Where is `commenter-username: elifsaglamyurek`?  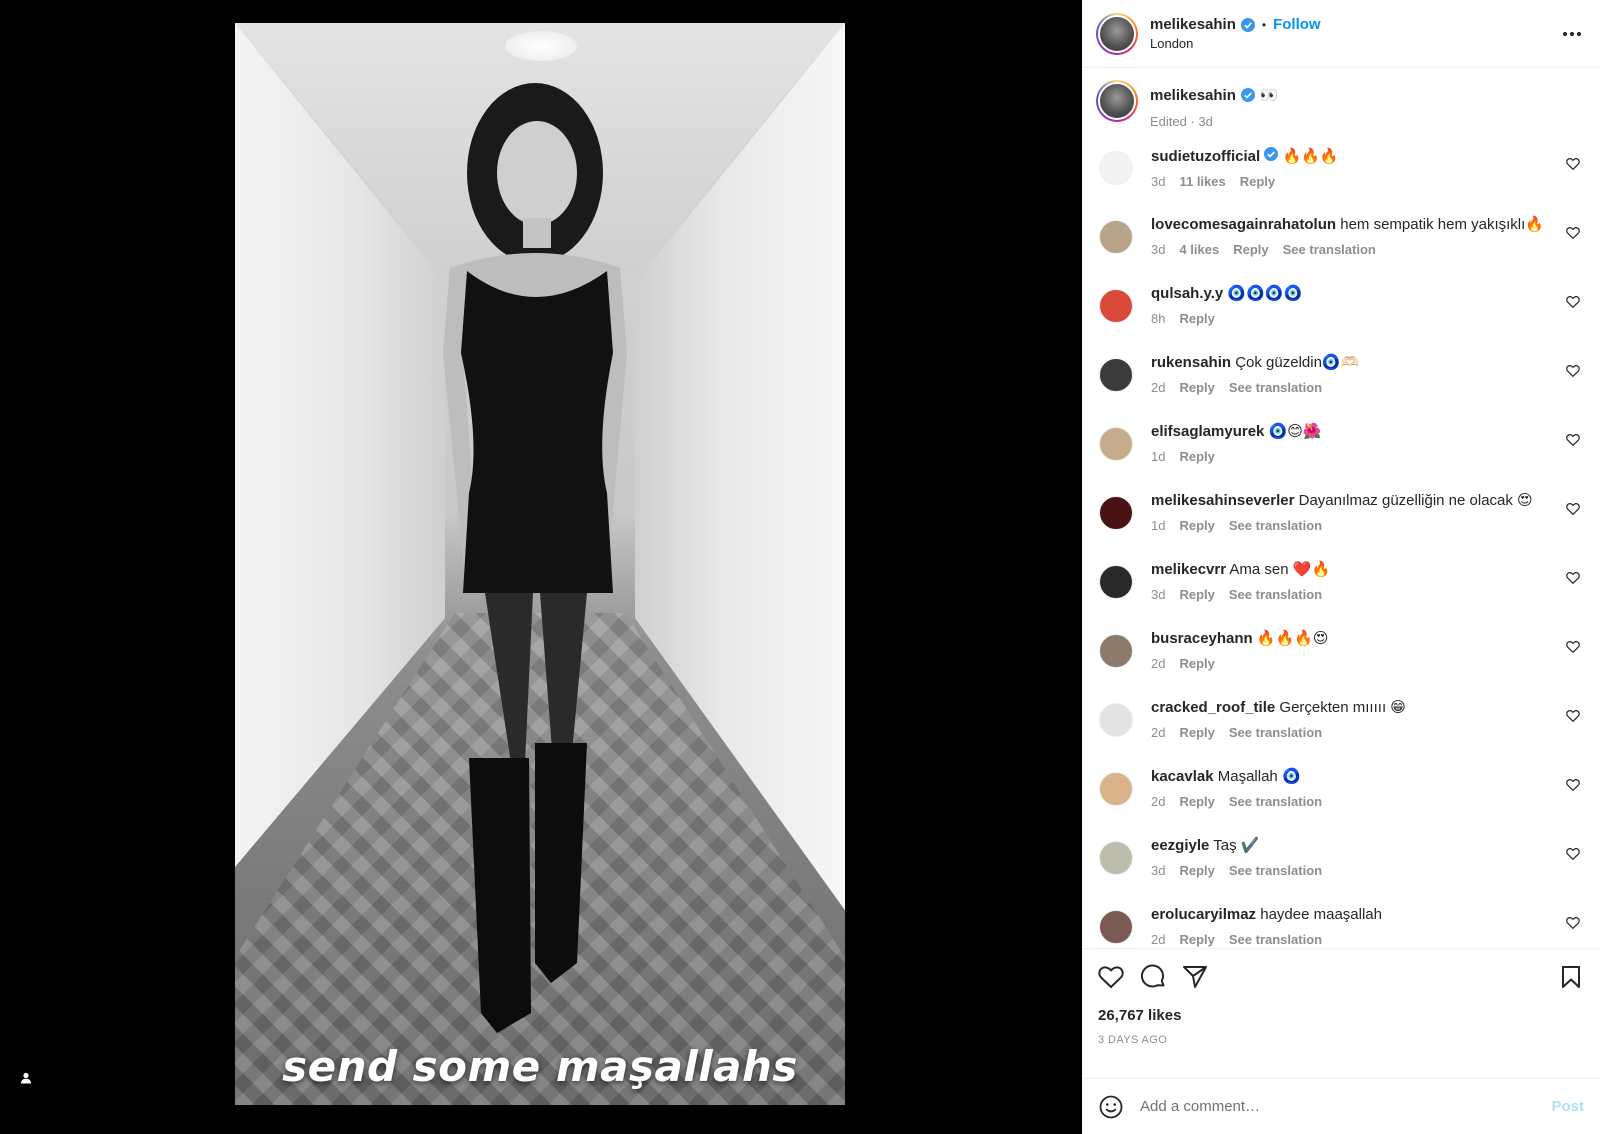 commenter-username: elifsaglamyurek is located at coordinates (1207, 431).